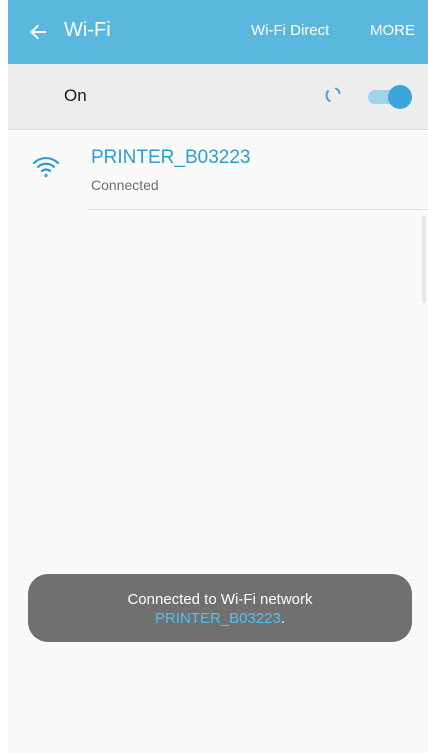 This screenshot has height=753, width=428. Describe the element at coordinates (75, 95) in the screenshot. I see `wifi-switch-label: On` at that location.